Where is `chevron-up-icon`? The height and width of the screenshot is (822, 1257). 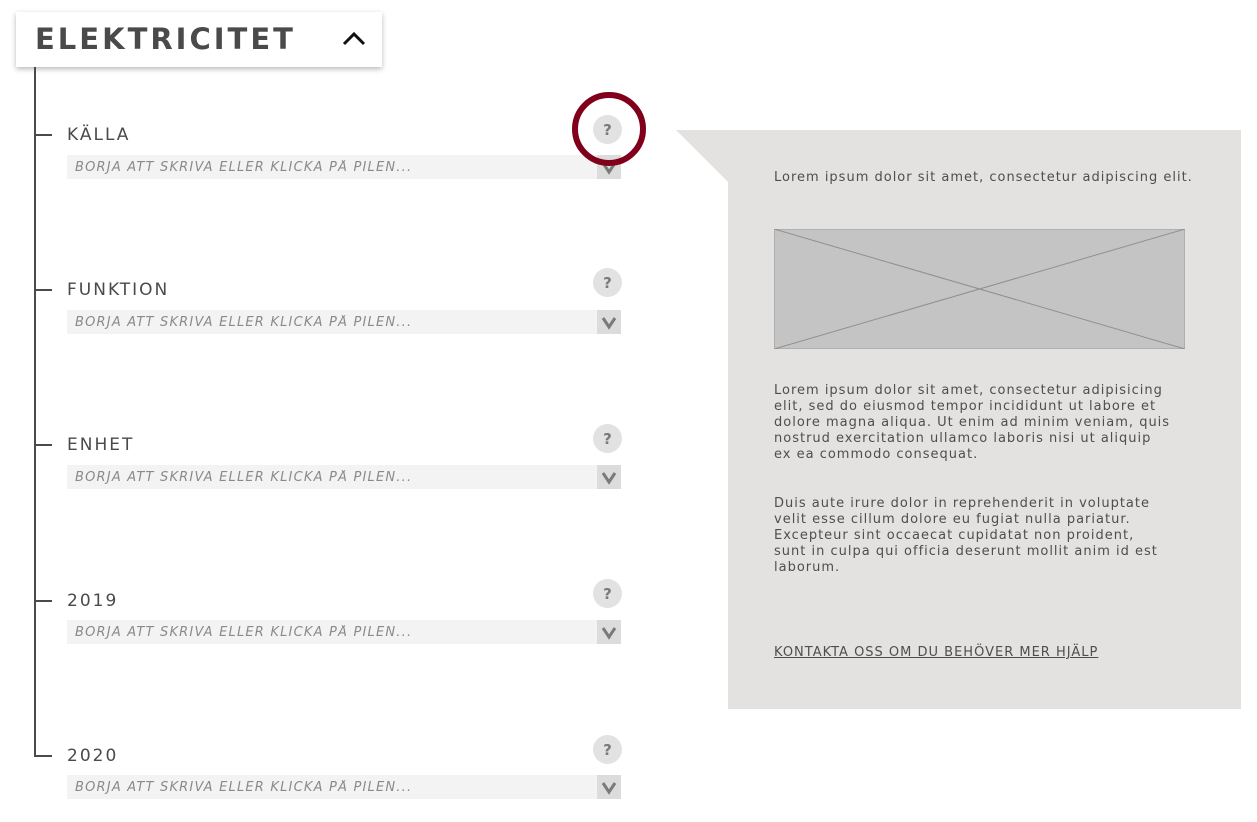
chevron-up-icon is located at coordinates (354, 38).